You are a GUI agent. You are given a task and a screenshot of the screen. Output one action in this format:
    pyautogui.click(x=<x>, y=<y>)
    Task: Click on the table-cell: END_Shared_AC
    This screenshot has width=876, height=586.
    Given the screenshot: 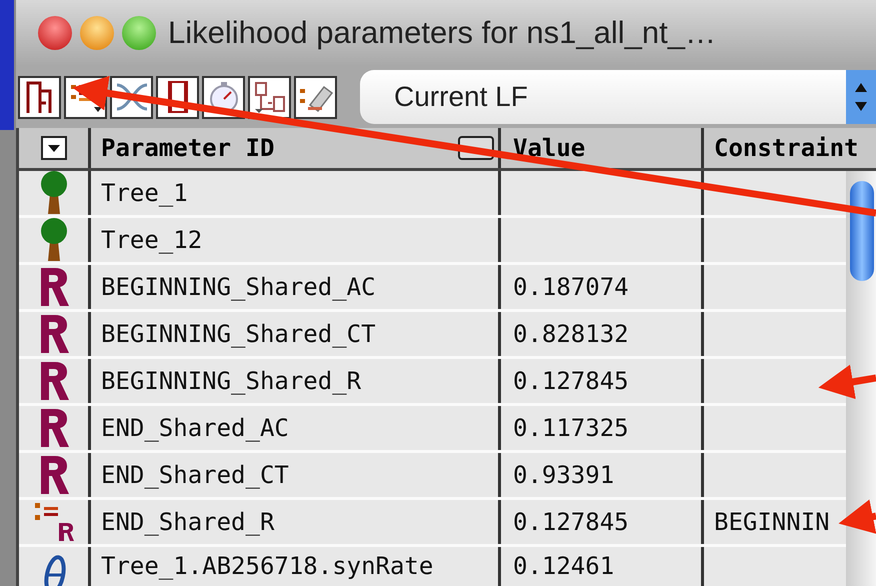 What is the action you would take?
    pyautogui.click(x=195, y=428)
    